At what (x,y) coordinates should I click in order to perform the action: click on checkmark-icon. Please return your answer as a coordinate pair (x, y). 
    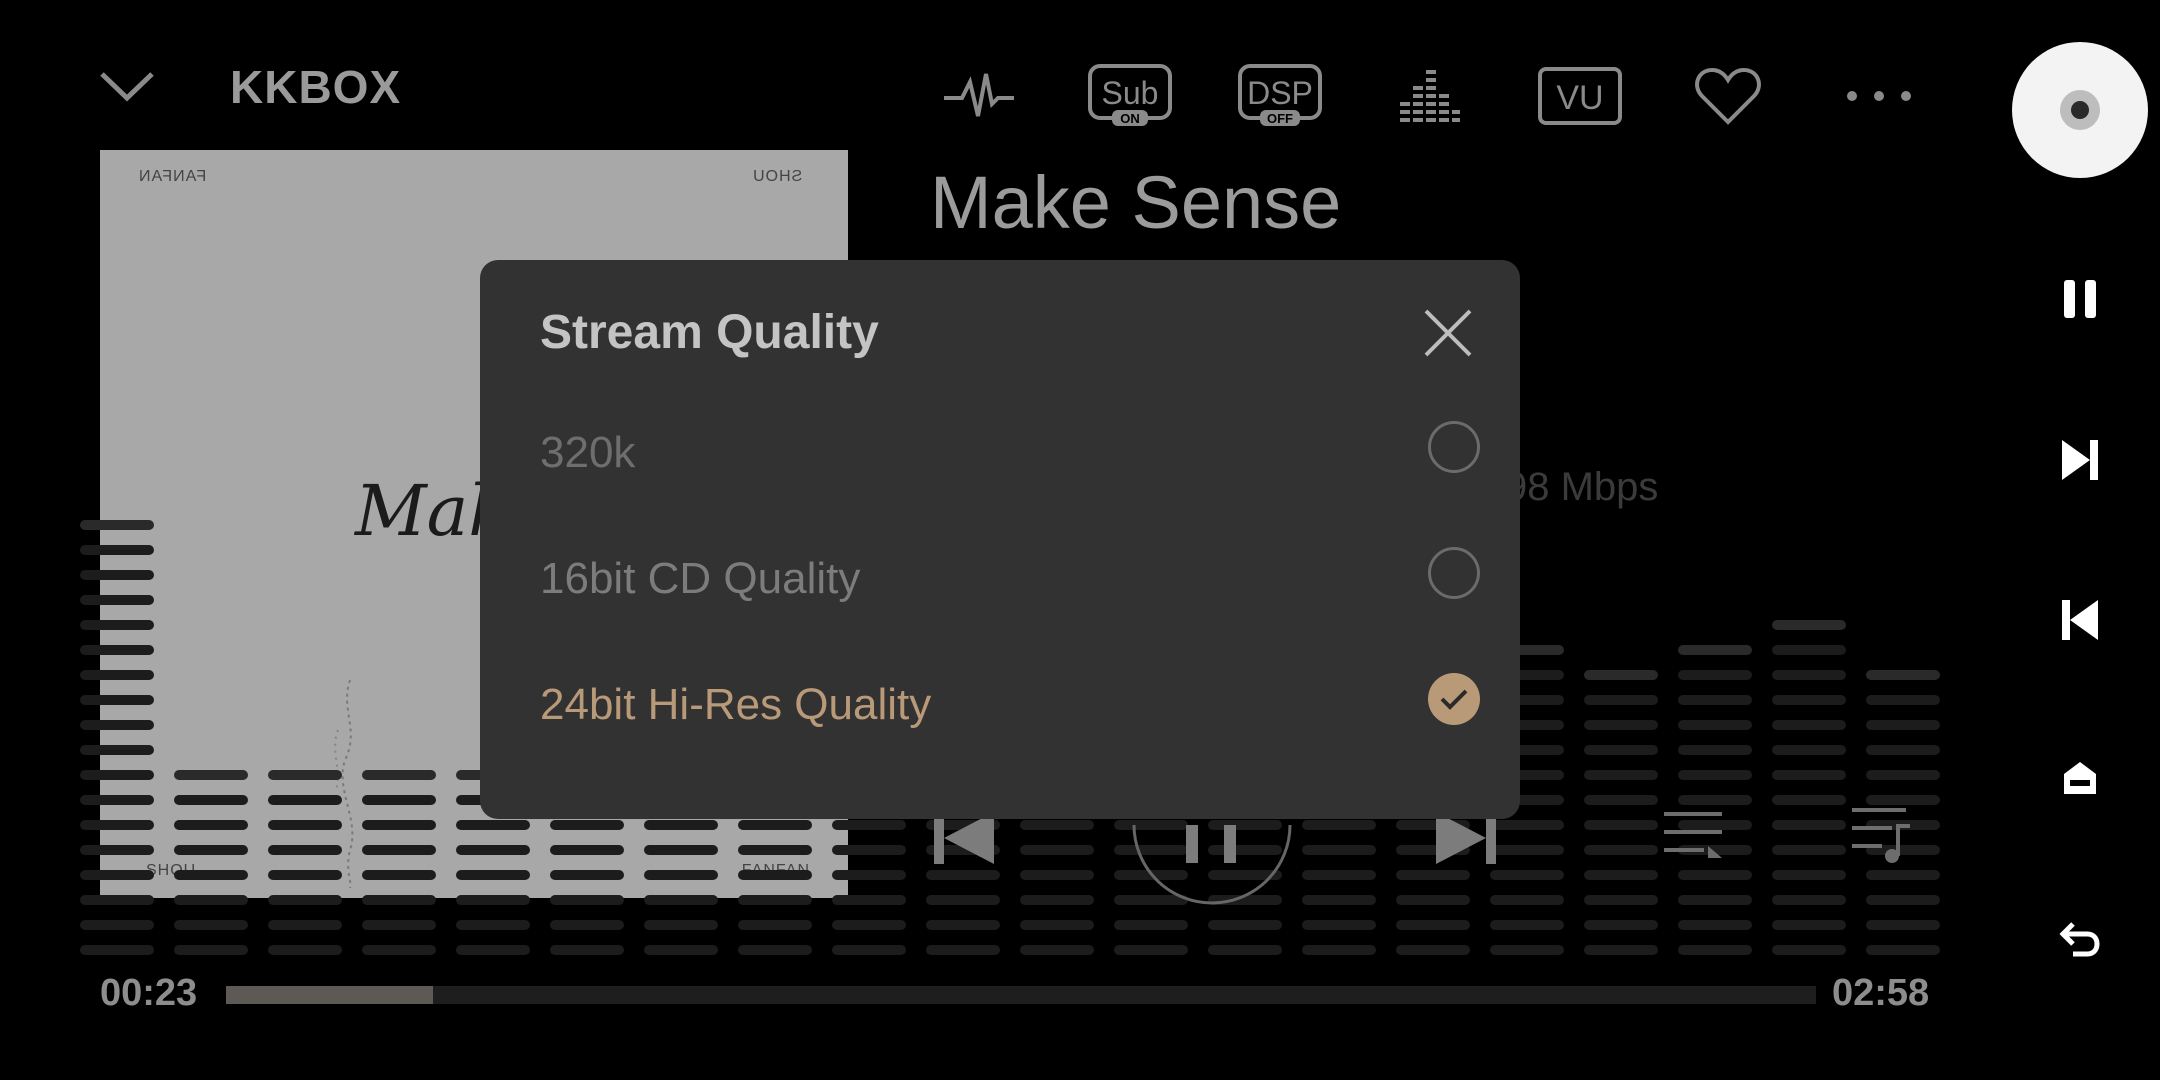
    Looking at the image, I should click on (1454, 699).